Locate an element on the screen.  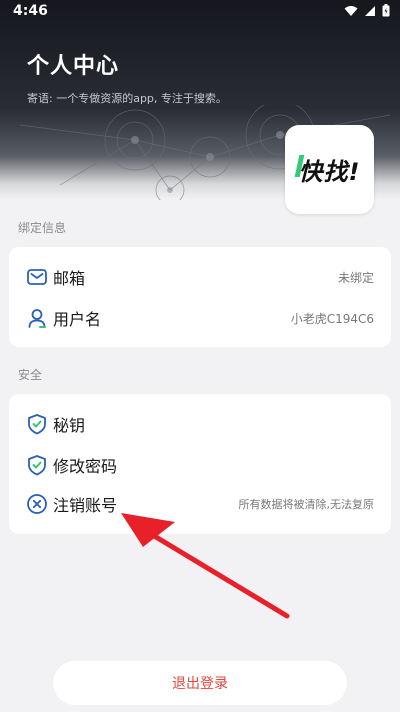
logout-button: 退出登录 is located at coordinates (200, 683).